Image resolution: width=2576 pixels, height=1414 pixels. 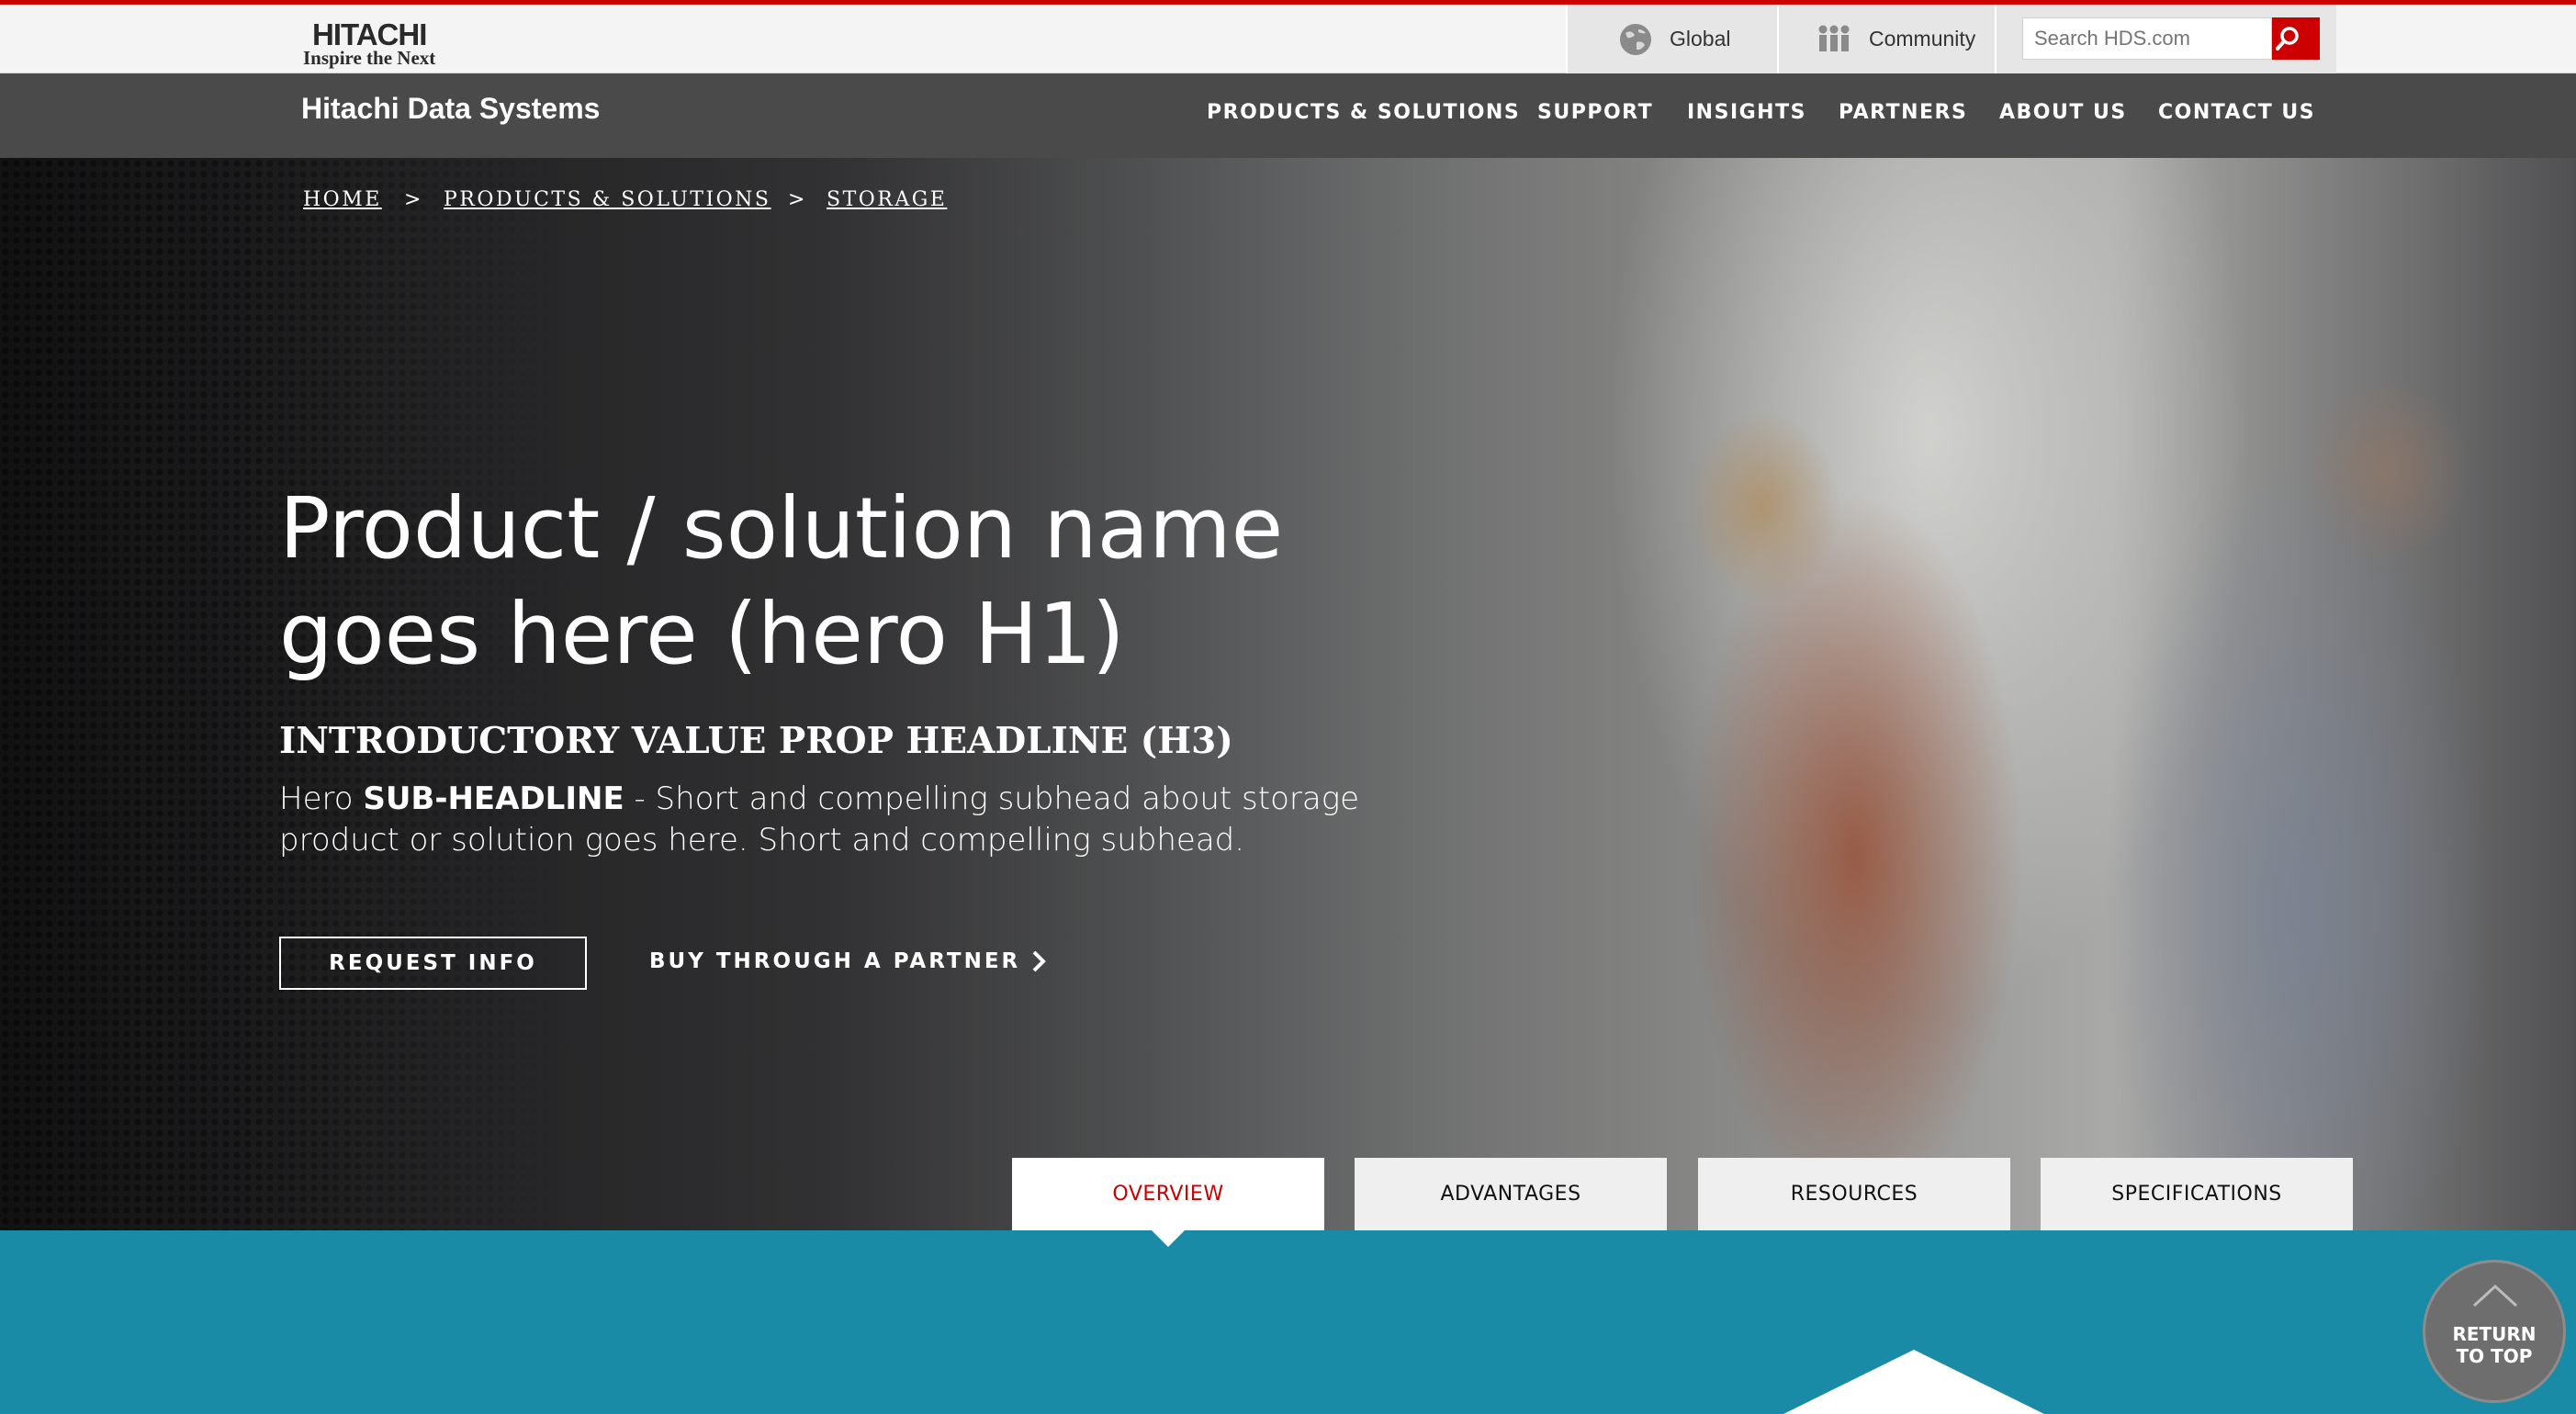 What do you see at coordinates (342, 200) in the screenshot?
I see `breadcrumb-home: HOME` at bounding box center [342, 200].